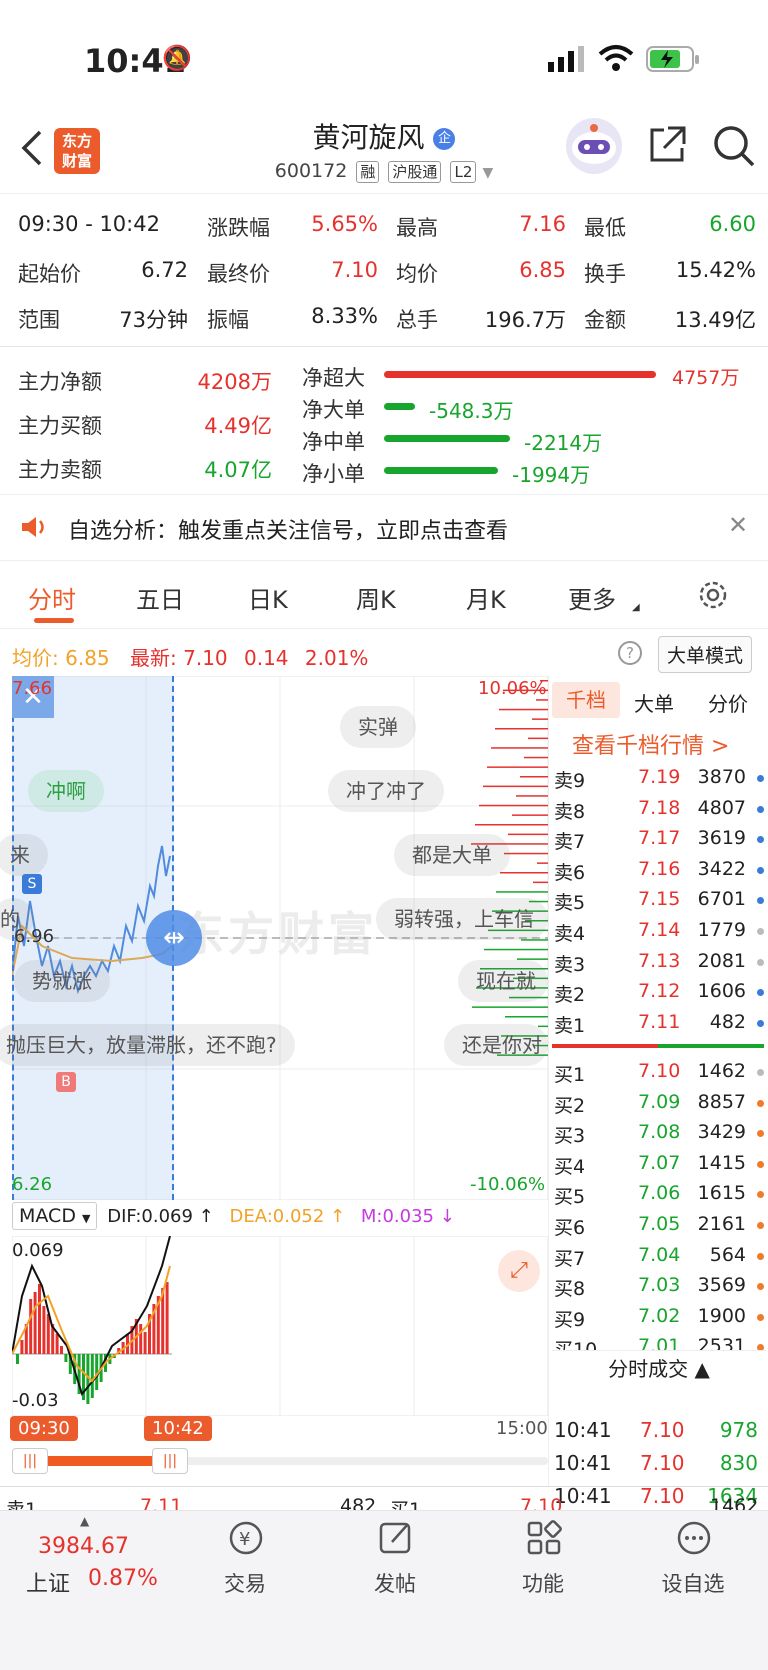  Describe the element at coordinates (406, 1504) in the screenshot. I see `peek-buy1-label: 买1` at that location.